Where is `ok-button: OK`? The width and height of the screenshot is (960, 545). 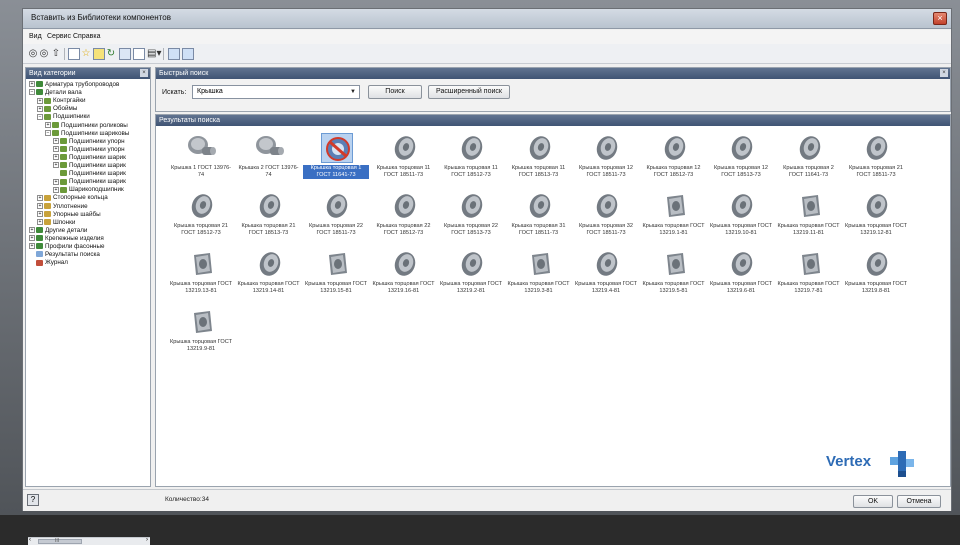 ok-button: OK is located at coordinates (873, 501).